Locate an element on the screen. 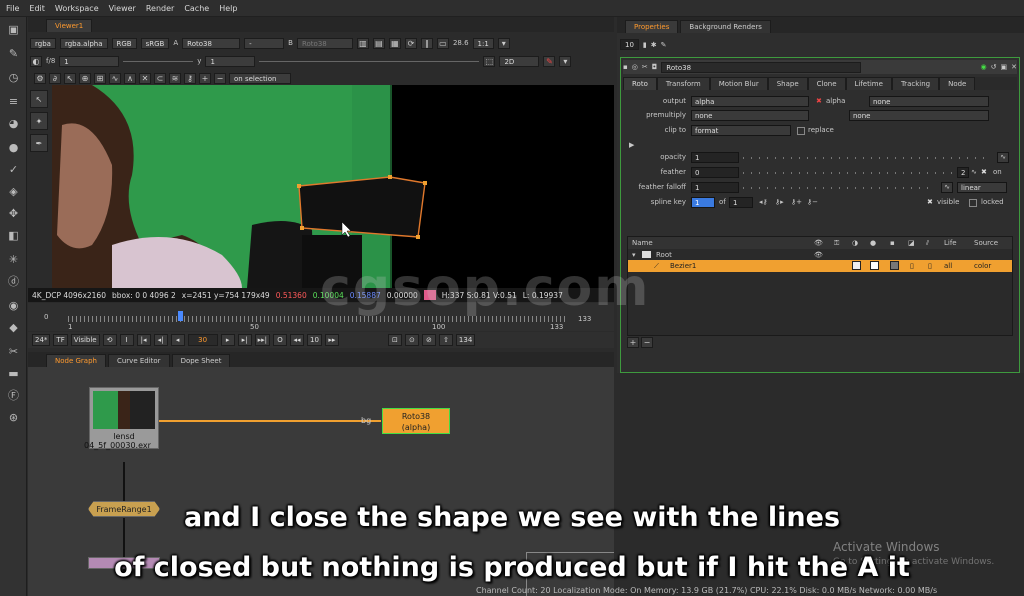 The height and width of the screenshot is (596, 1024). tab-properties: Properties is located at coordinates (652, 26).